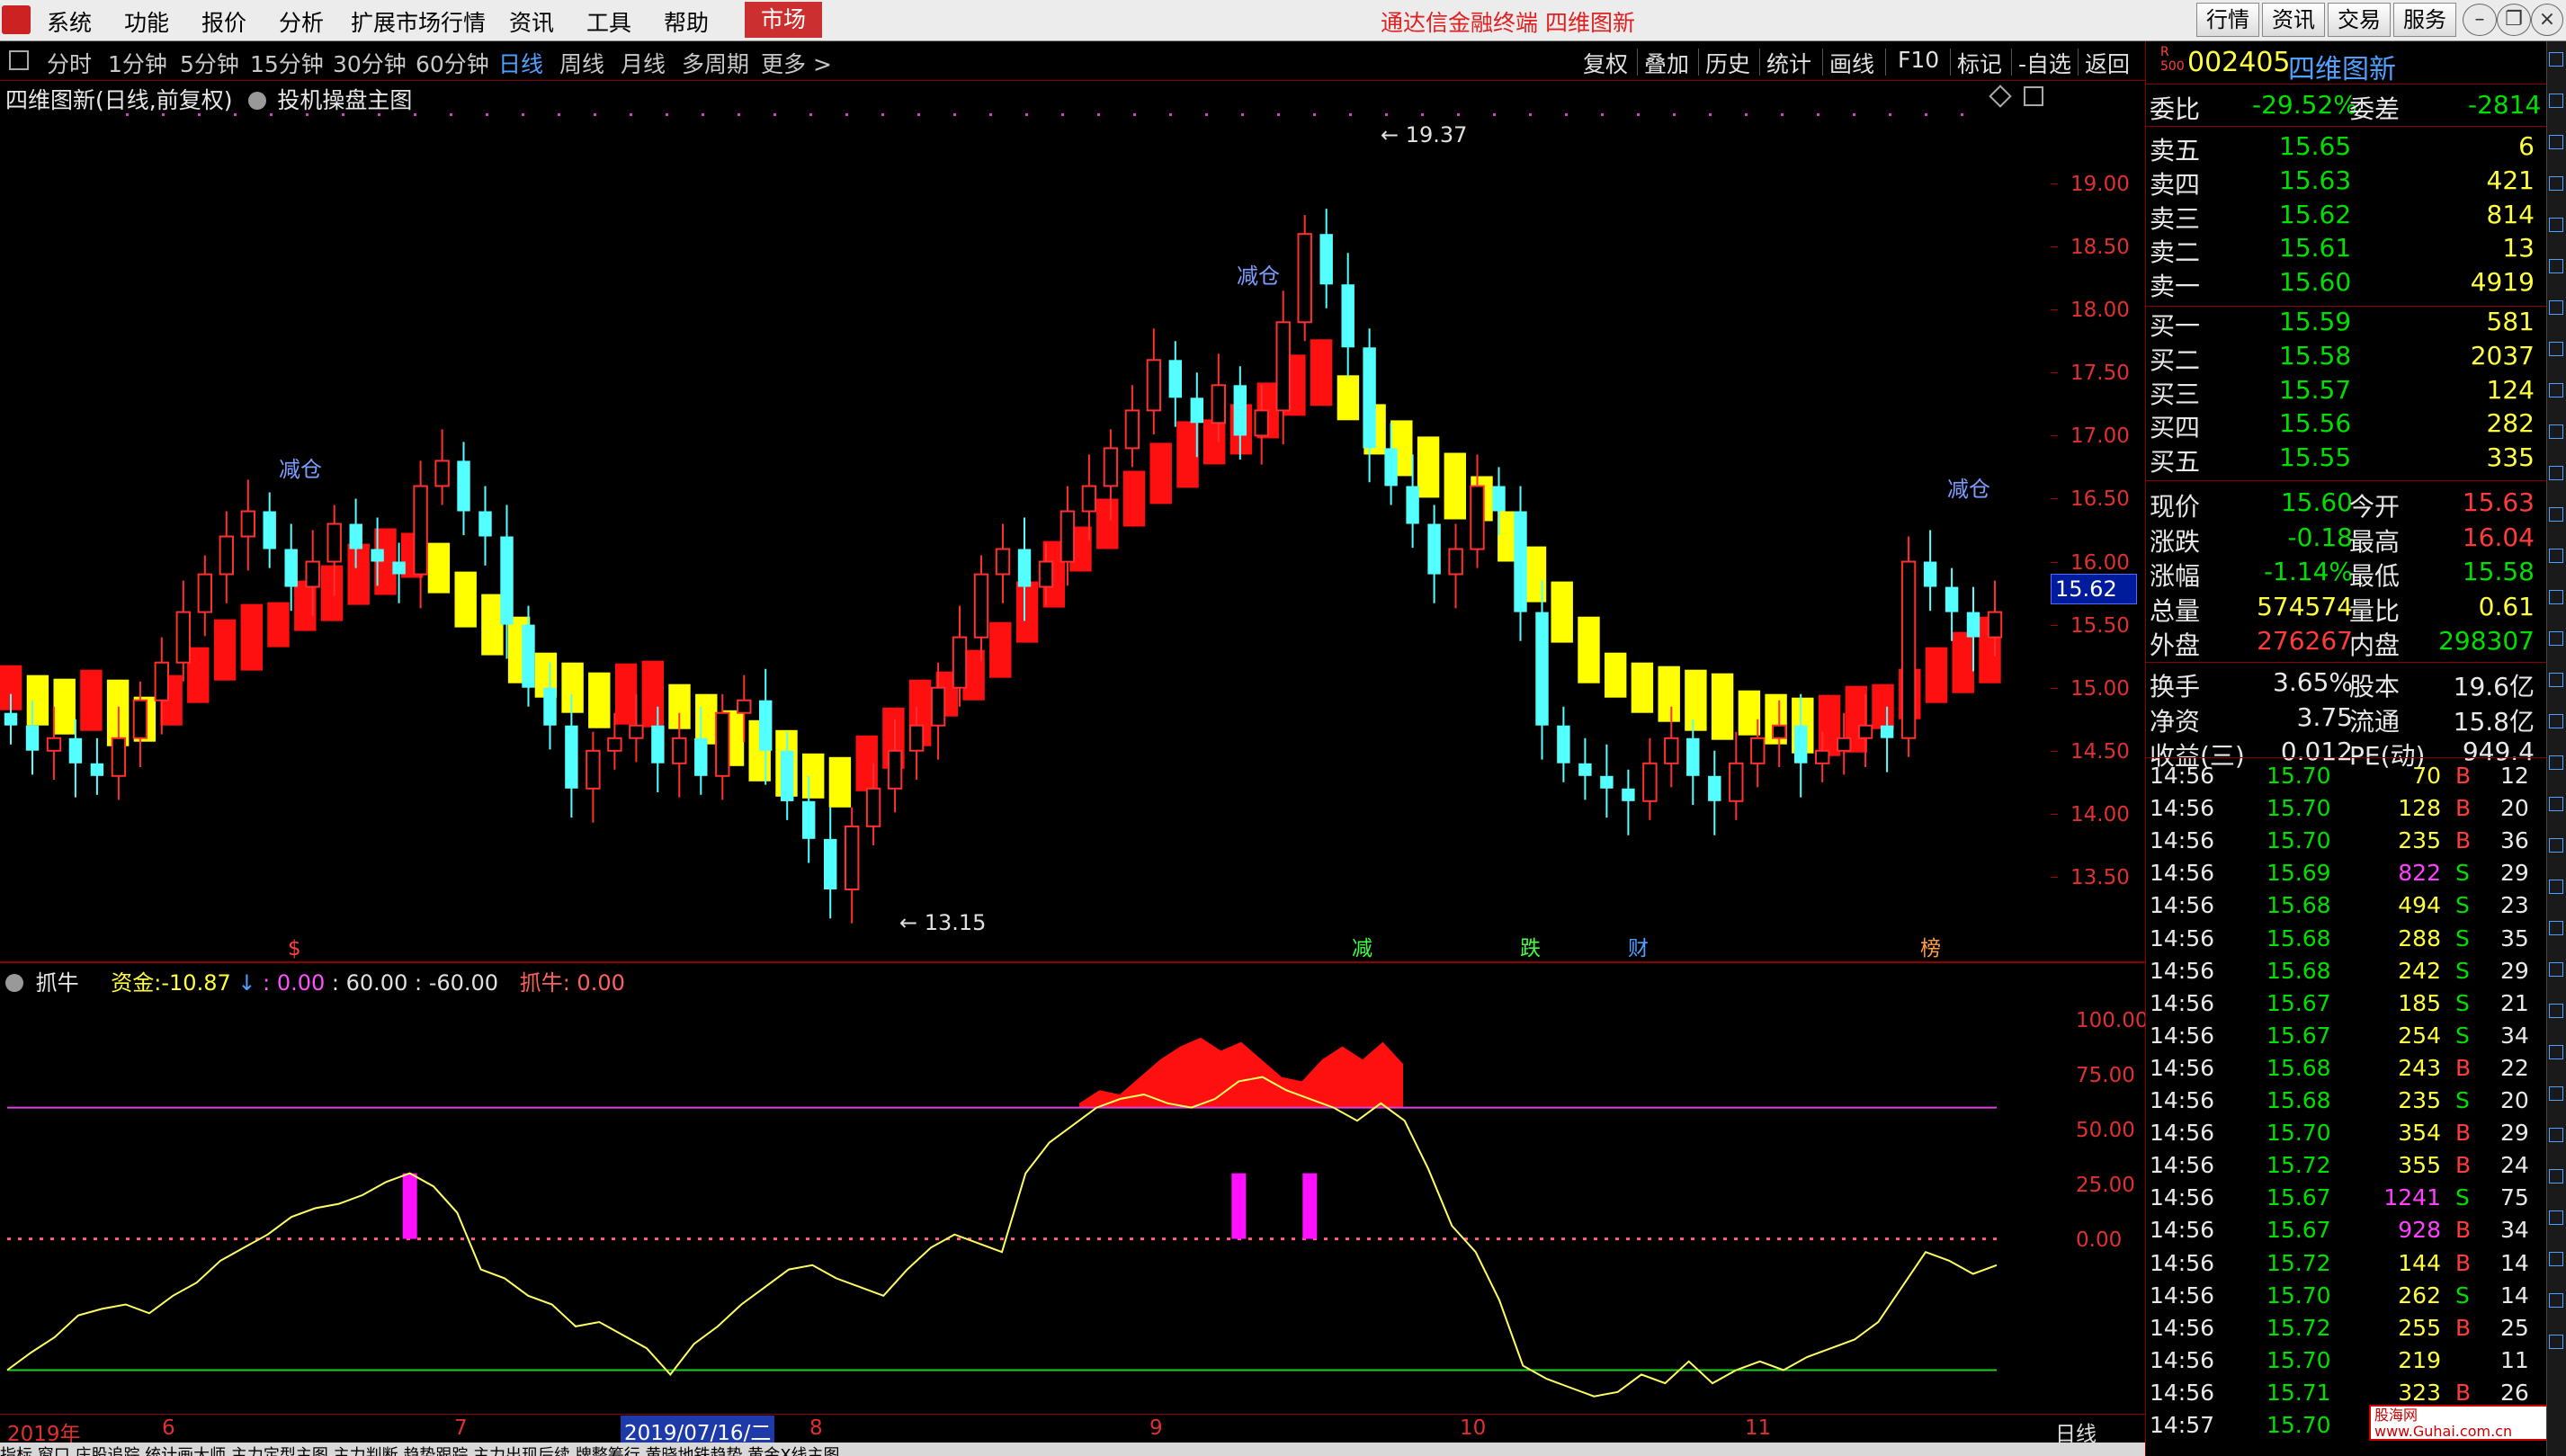  What do you see at coordinates (2514, 1328) in the screenshot?
I see `tick-count: 25` at bounding box center [2514, 1328].